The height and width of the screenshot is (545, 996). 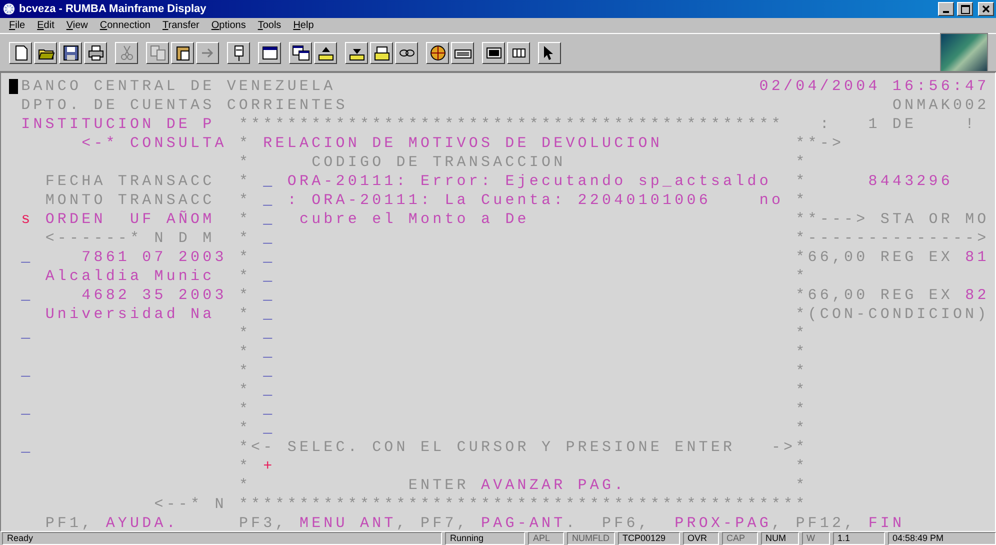 What do you see at coordinates (590, 538) in the screenshot?
I see `status-panel: NUMFLD` at bounding box center [590, 538].